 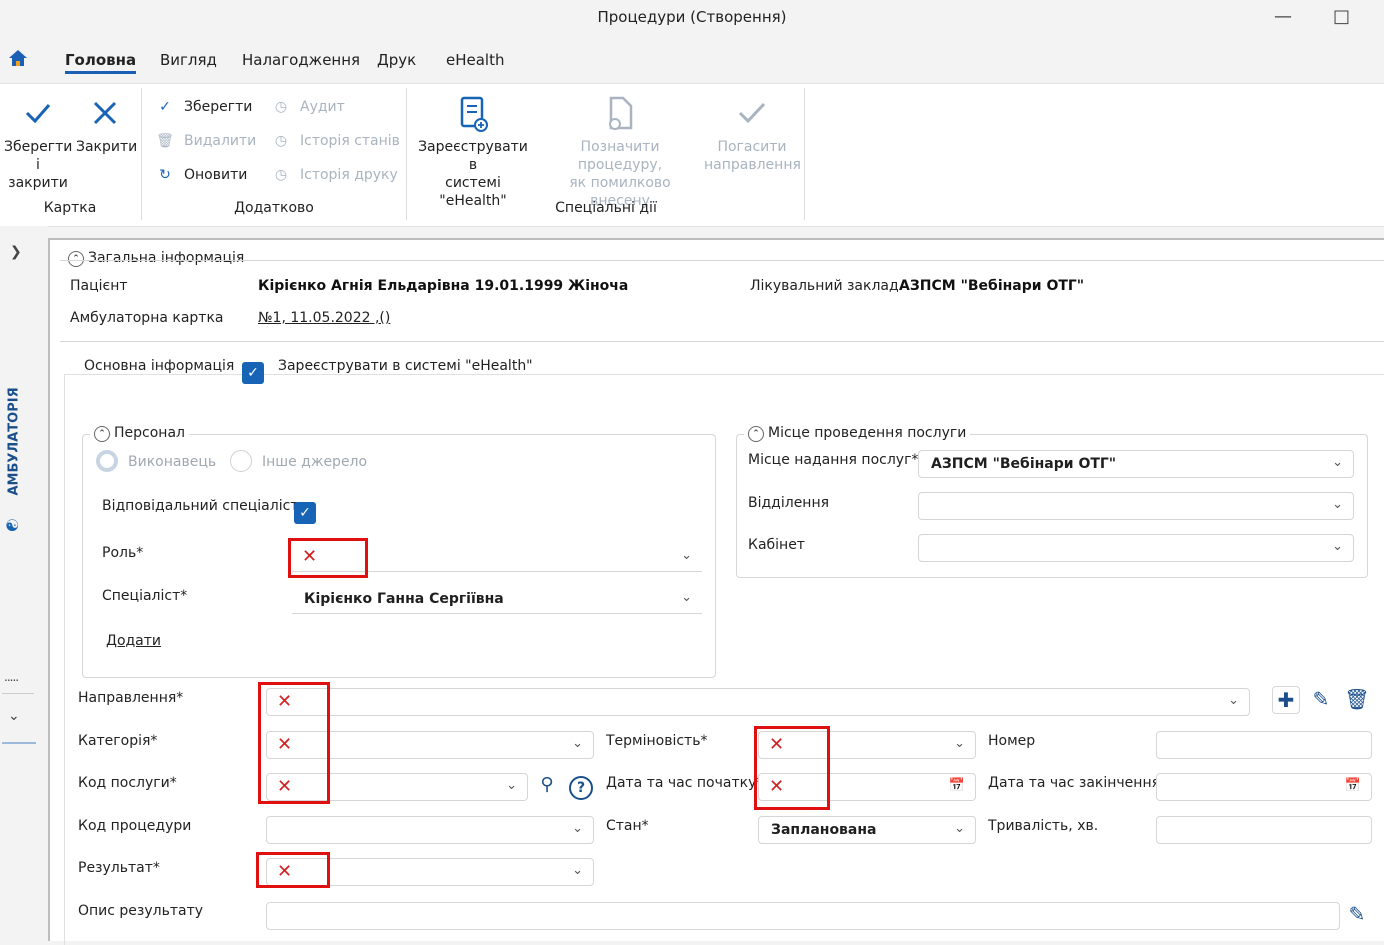 What do you see at coordinates (804, 154) in the screenshot?
I see `ribbon-separator` at bounding box center [804, 154].